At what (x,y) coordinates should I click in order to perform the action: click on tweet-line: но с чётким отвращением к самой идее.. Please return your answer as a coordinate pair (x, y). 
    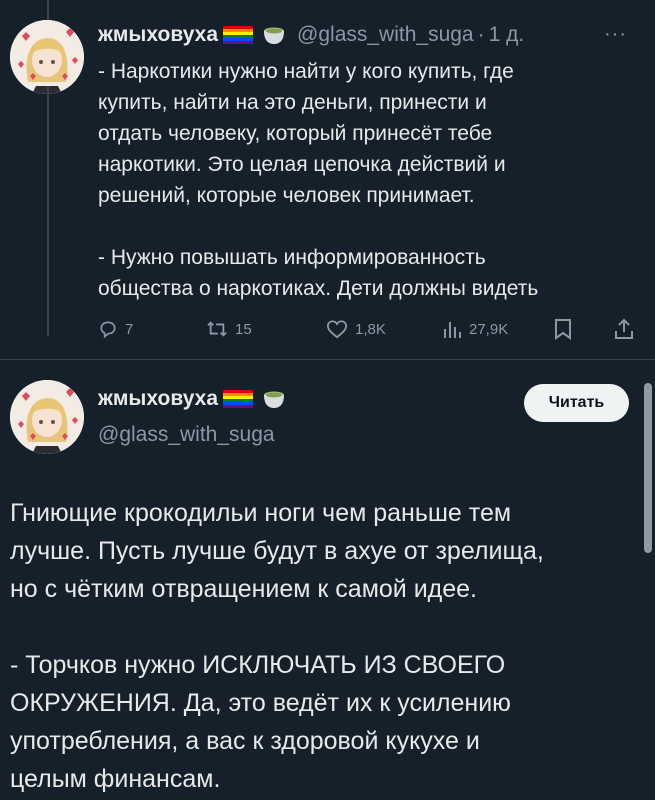
    Looking at the image, I should click on (244, 589).